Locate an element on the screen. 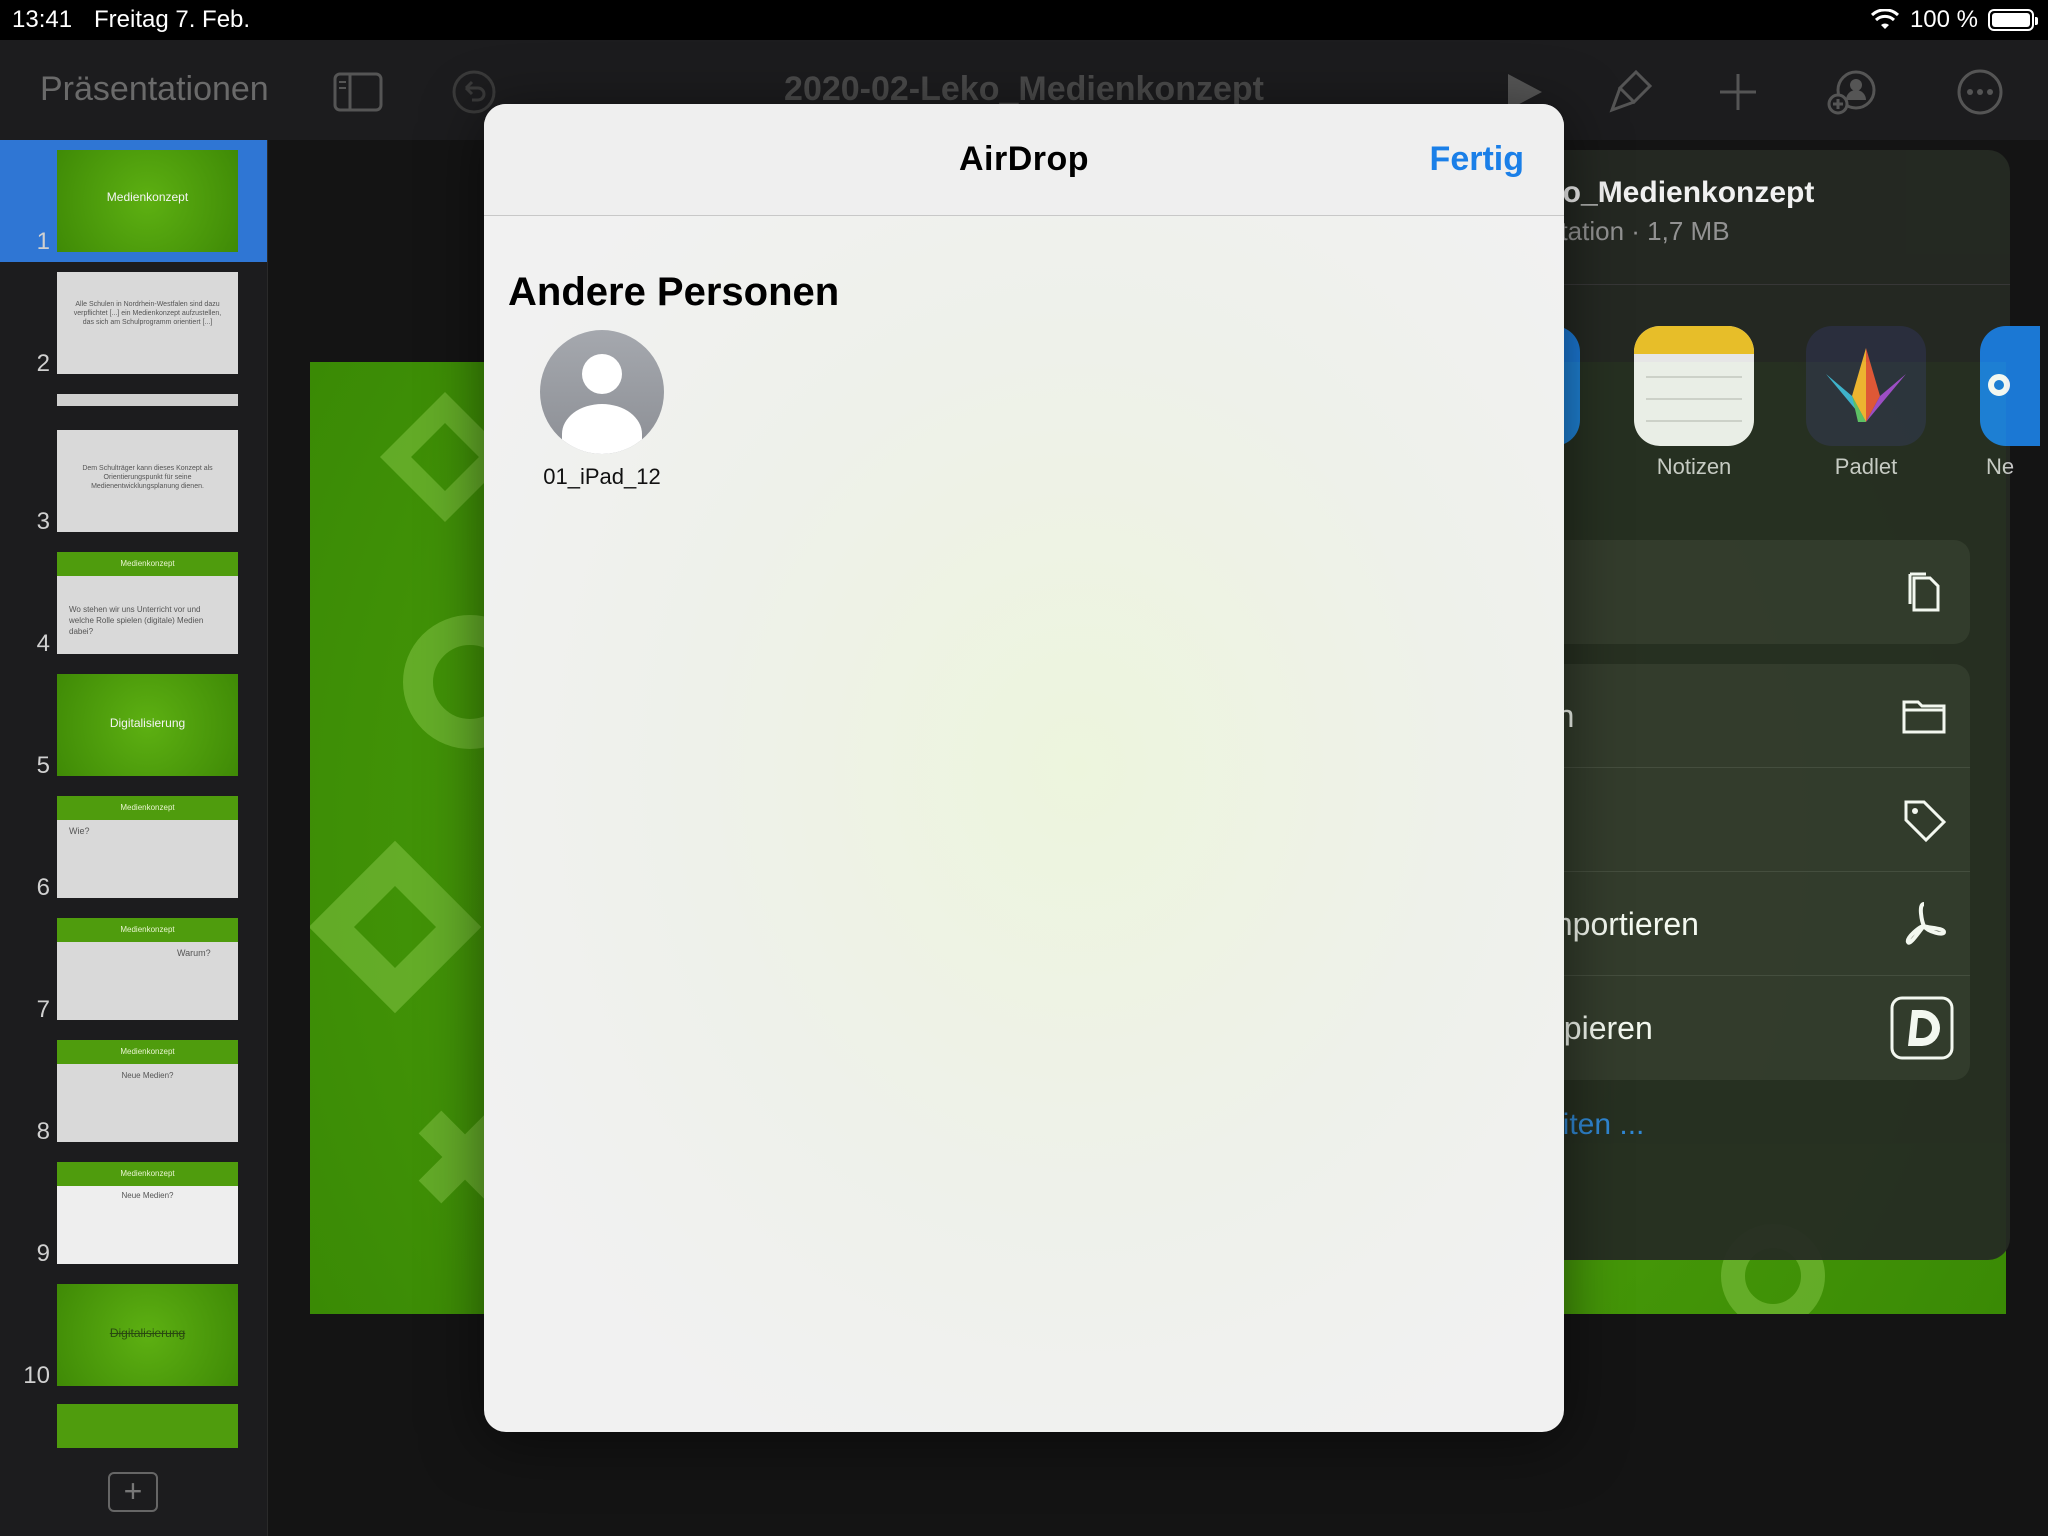 Image resolution: width=2048 pixels, height=1536 pixels. slide-preview-partial is located at coordinates (147, 1426).